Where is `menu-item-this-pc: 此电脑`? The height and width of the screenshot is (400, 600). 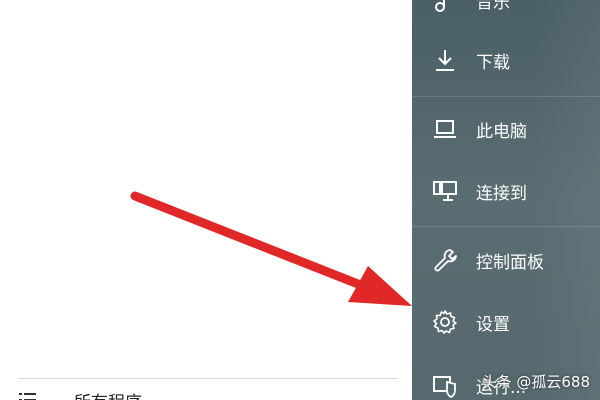
menu-item-this-pc: 此电脑 is located at coordinates (506, 129).